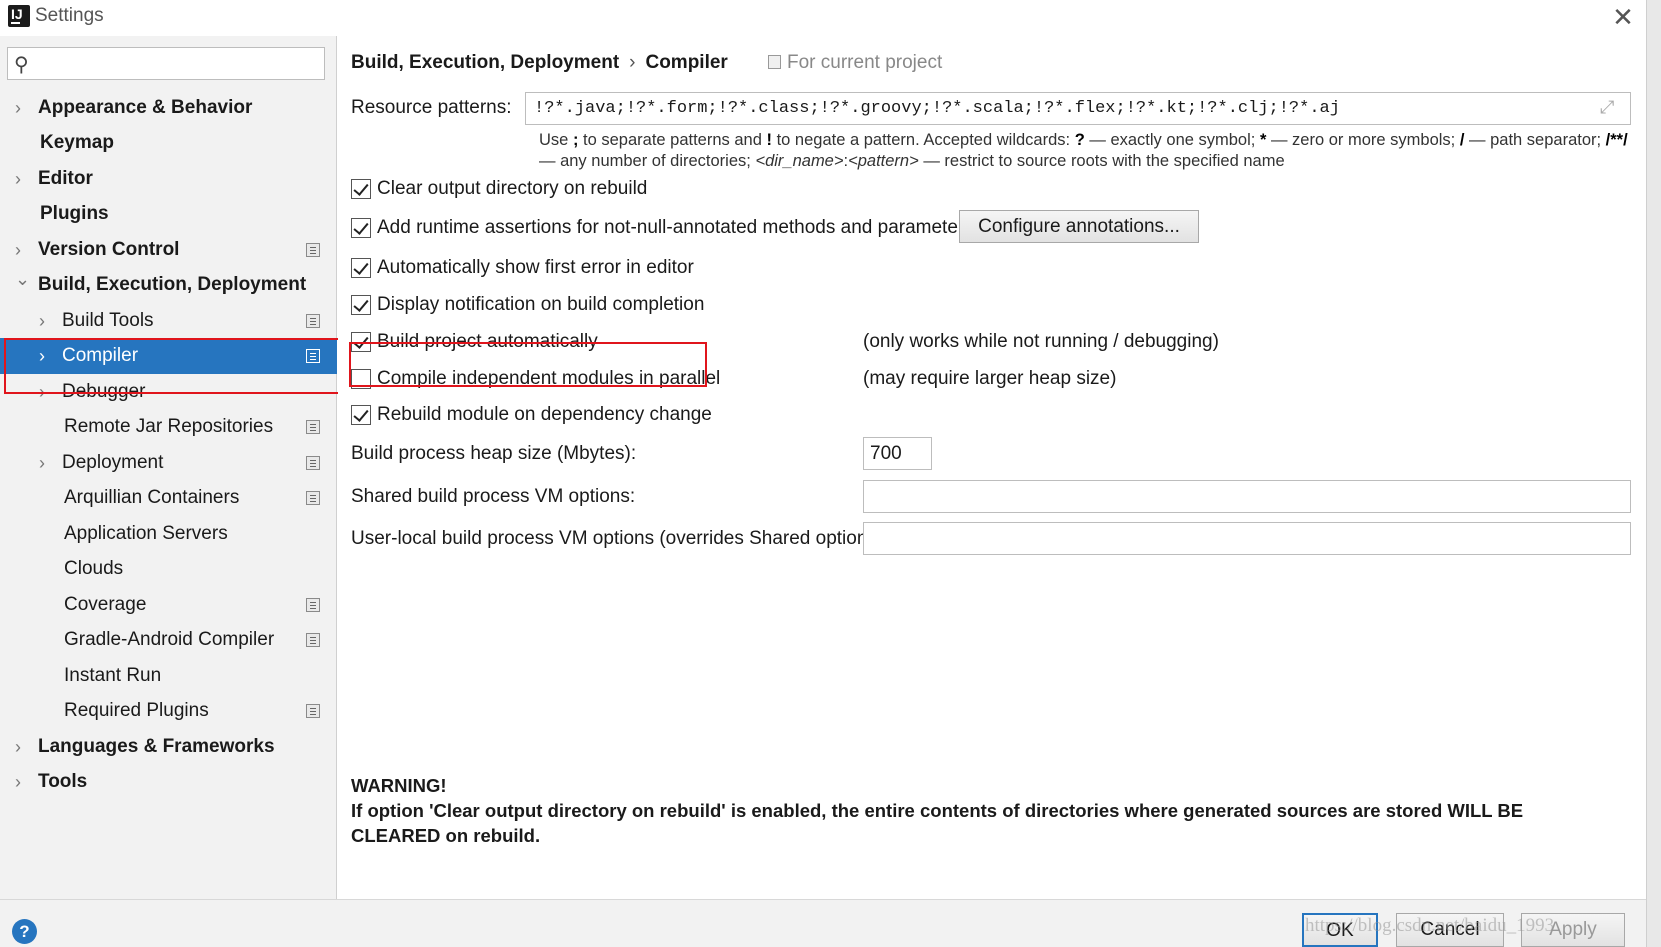 The image size is (1661, 947). I want to click on window-title: Settings, so click(69, 15).